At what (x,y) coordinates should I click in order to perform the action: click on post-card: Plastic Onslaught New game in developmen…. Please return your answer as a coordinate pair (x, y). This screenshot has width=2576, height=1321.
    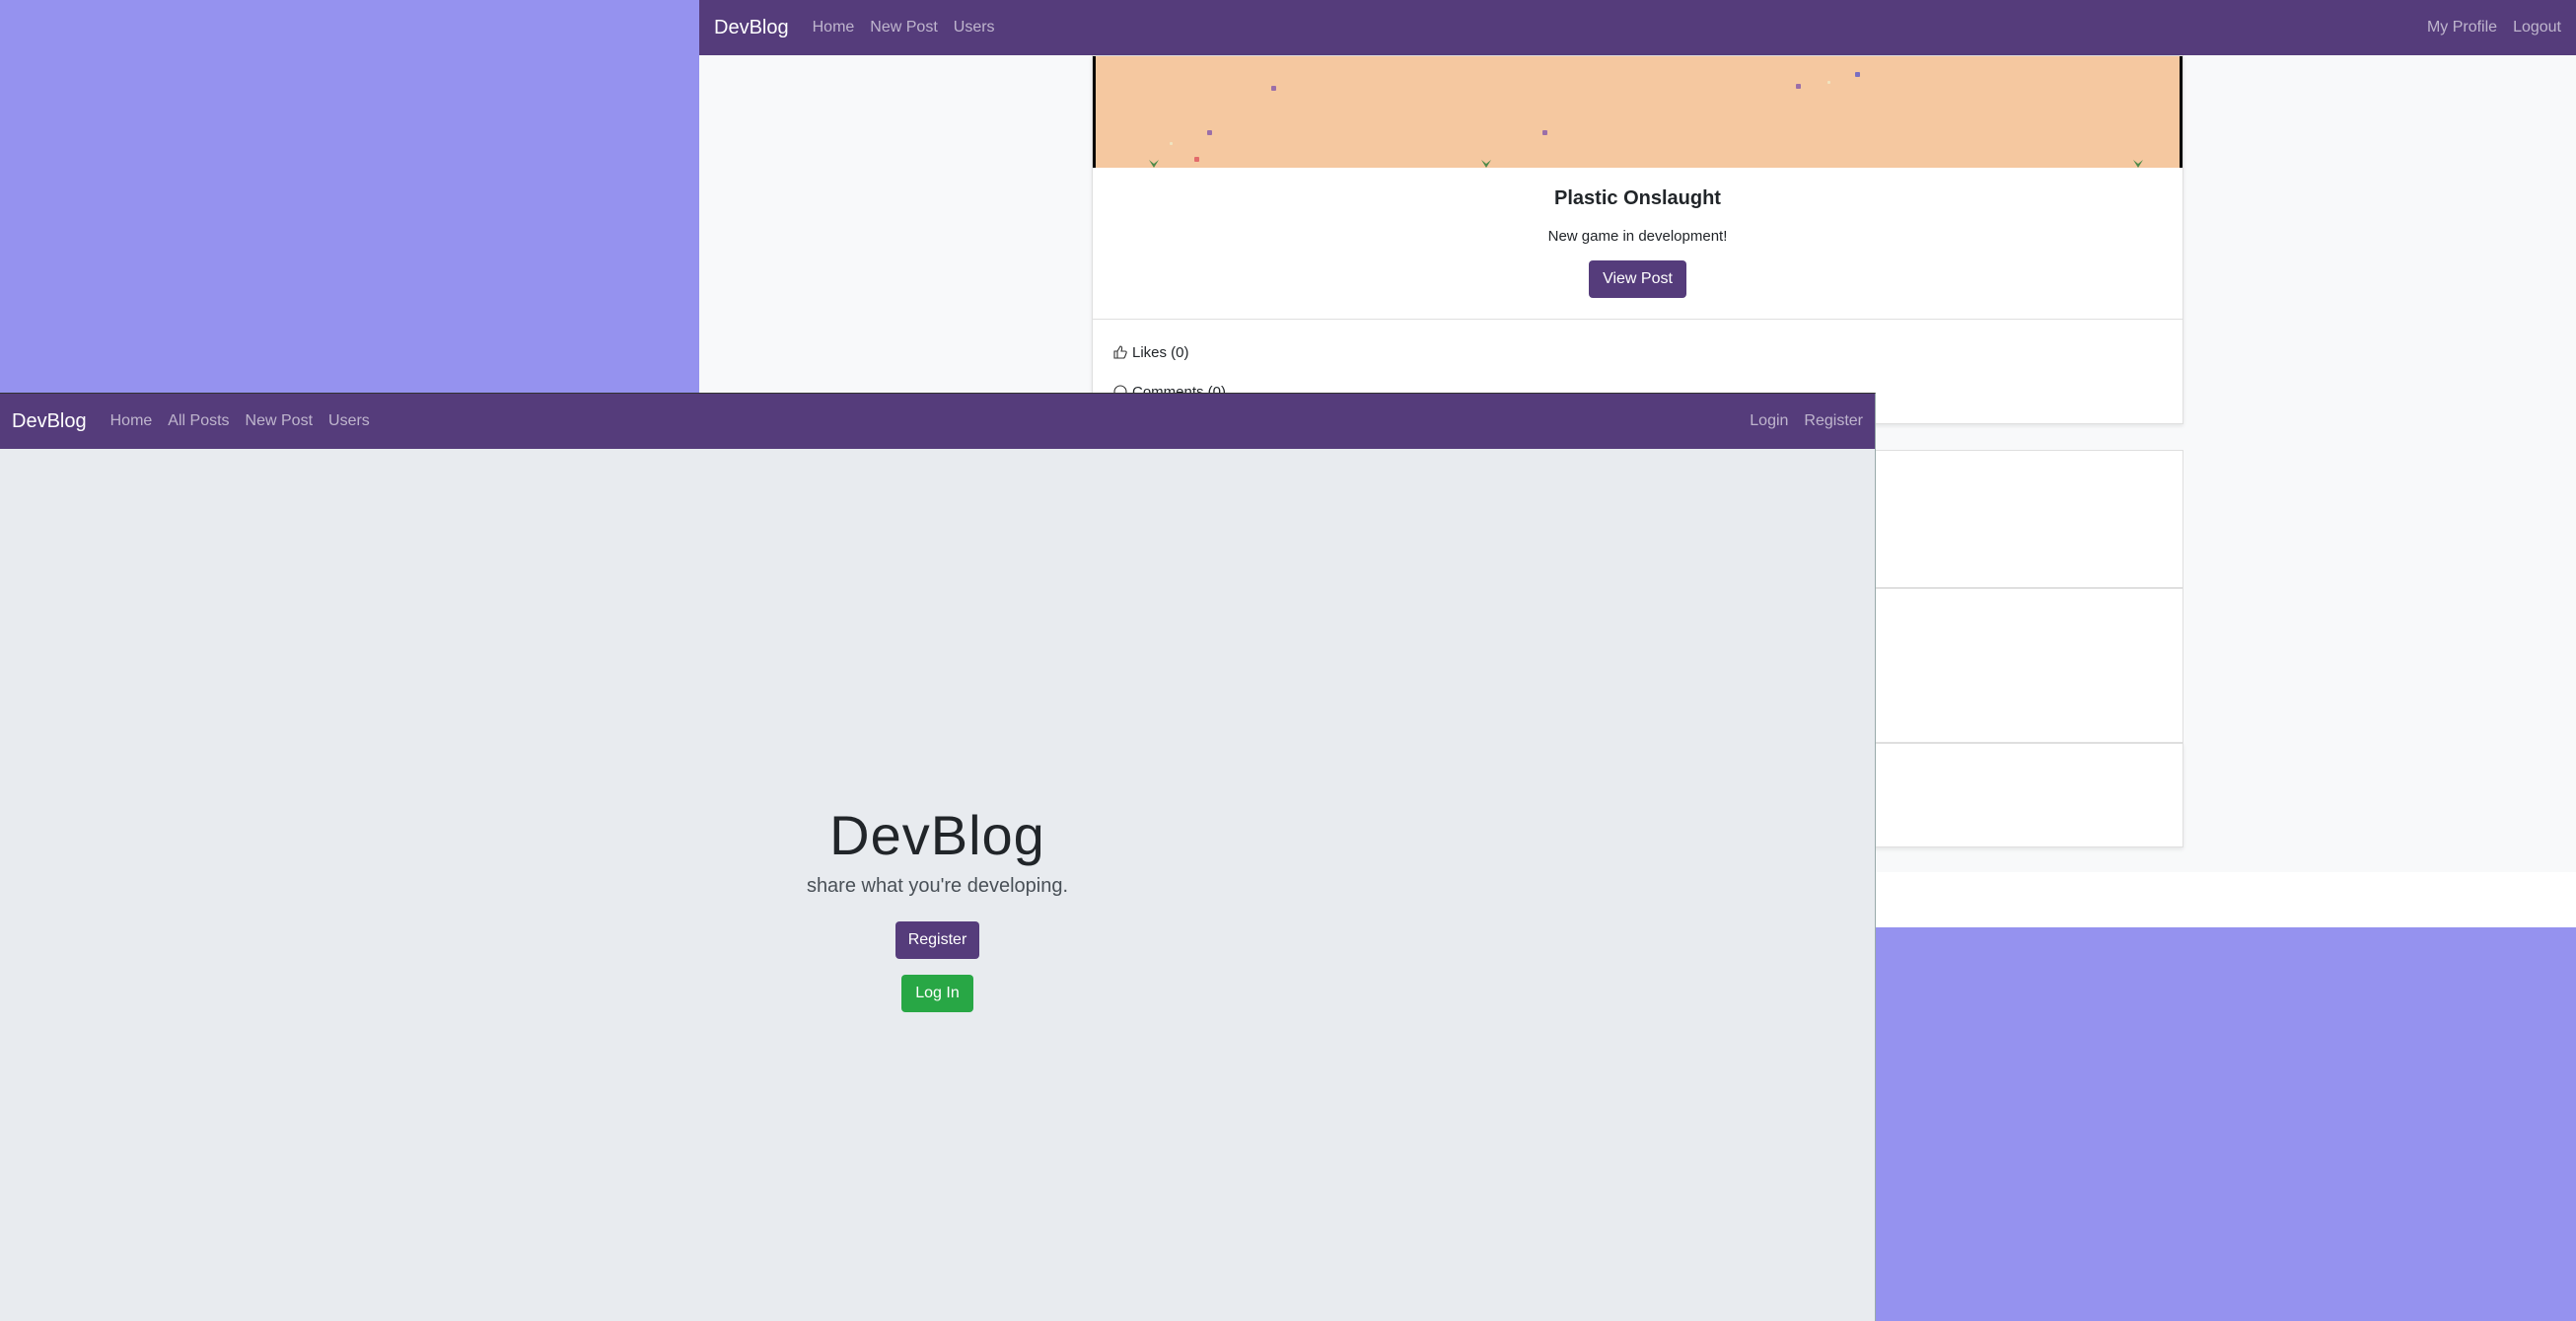
    Looking at the image, I should click on (1638, 239).